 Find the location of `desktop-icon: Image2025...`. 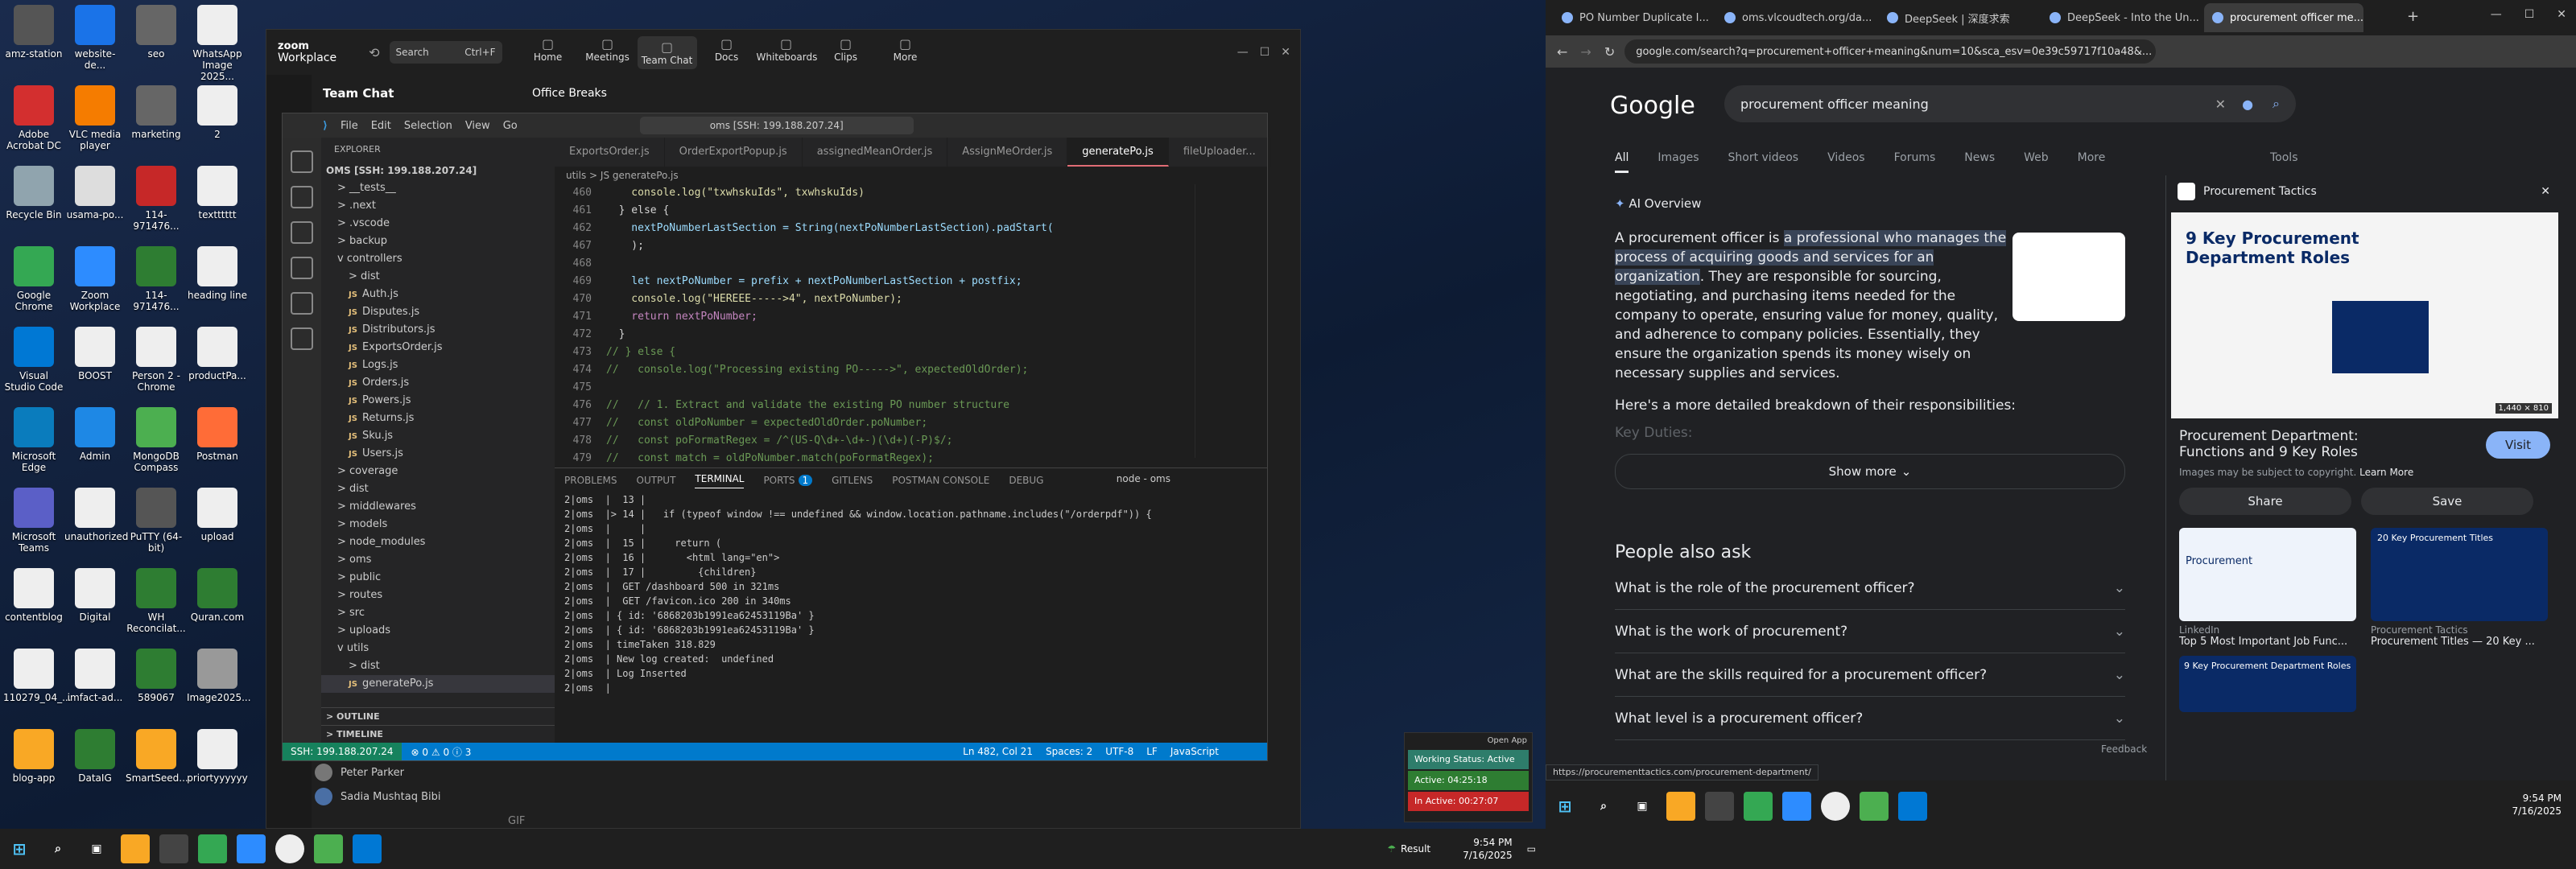

desktop-icon: Image2025... is located at coordinates (219, 676).